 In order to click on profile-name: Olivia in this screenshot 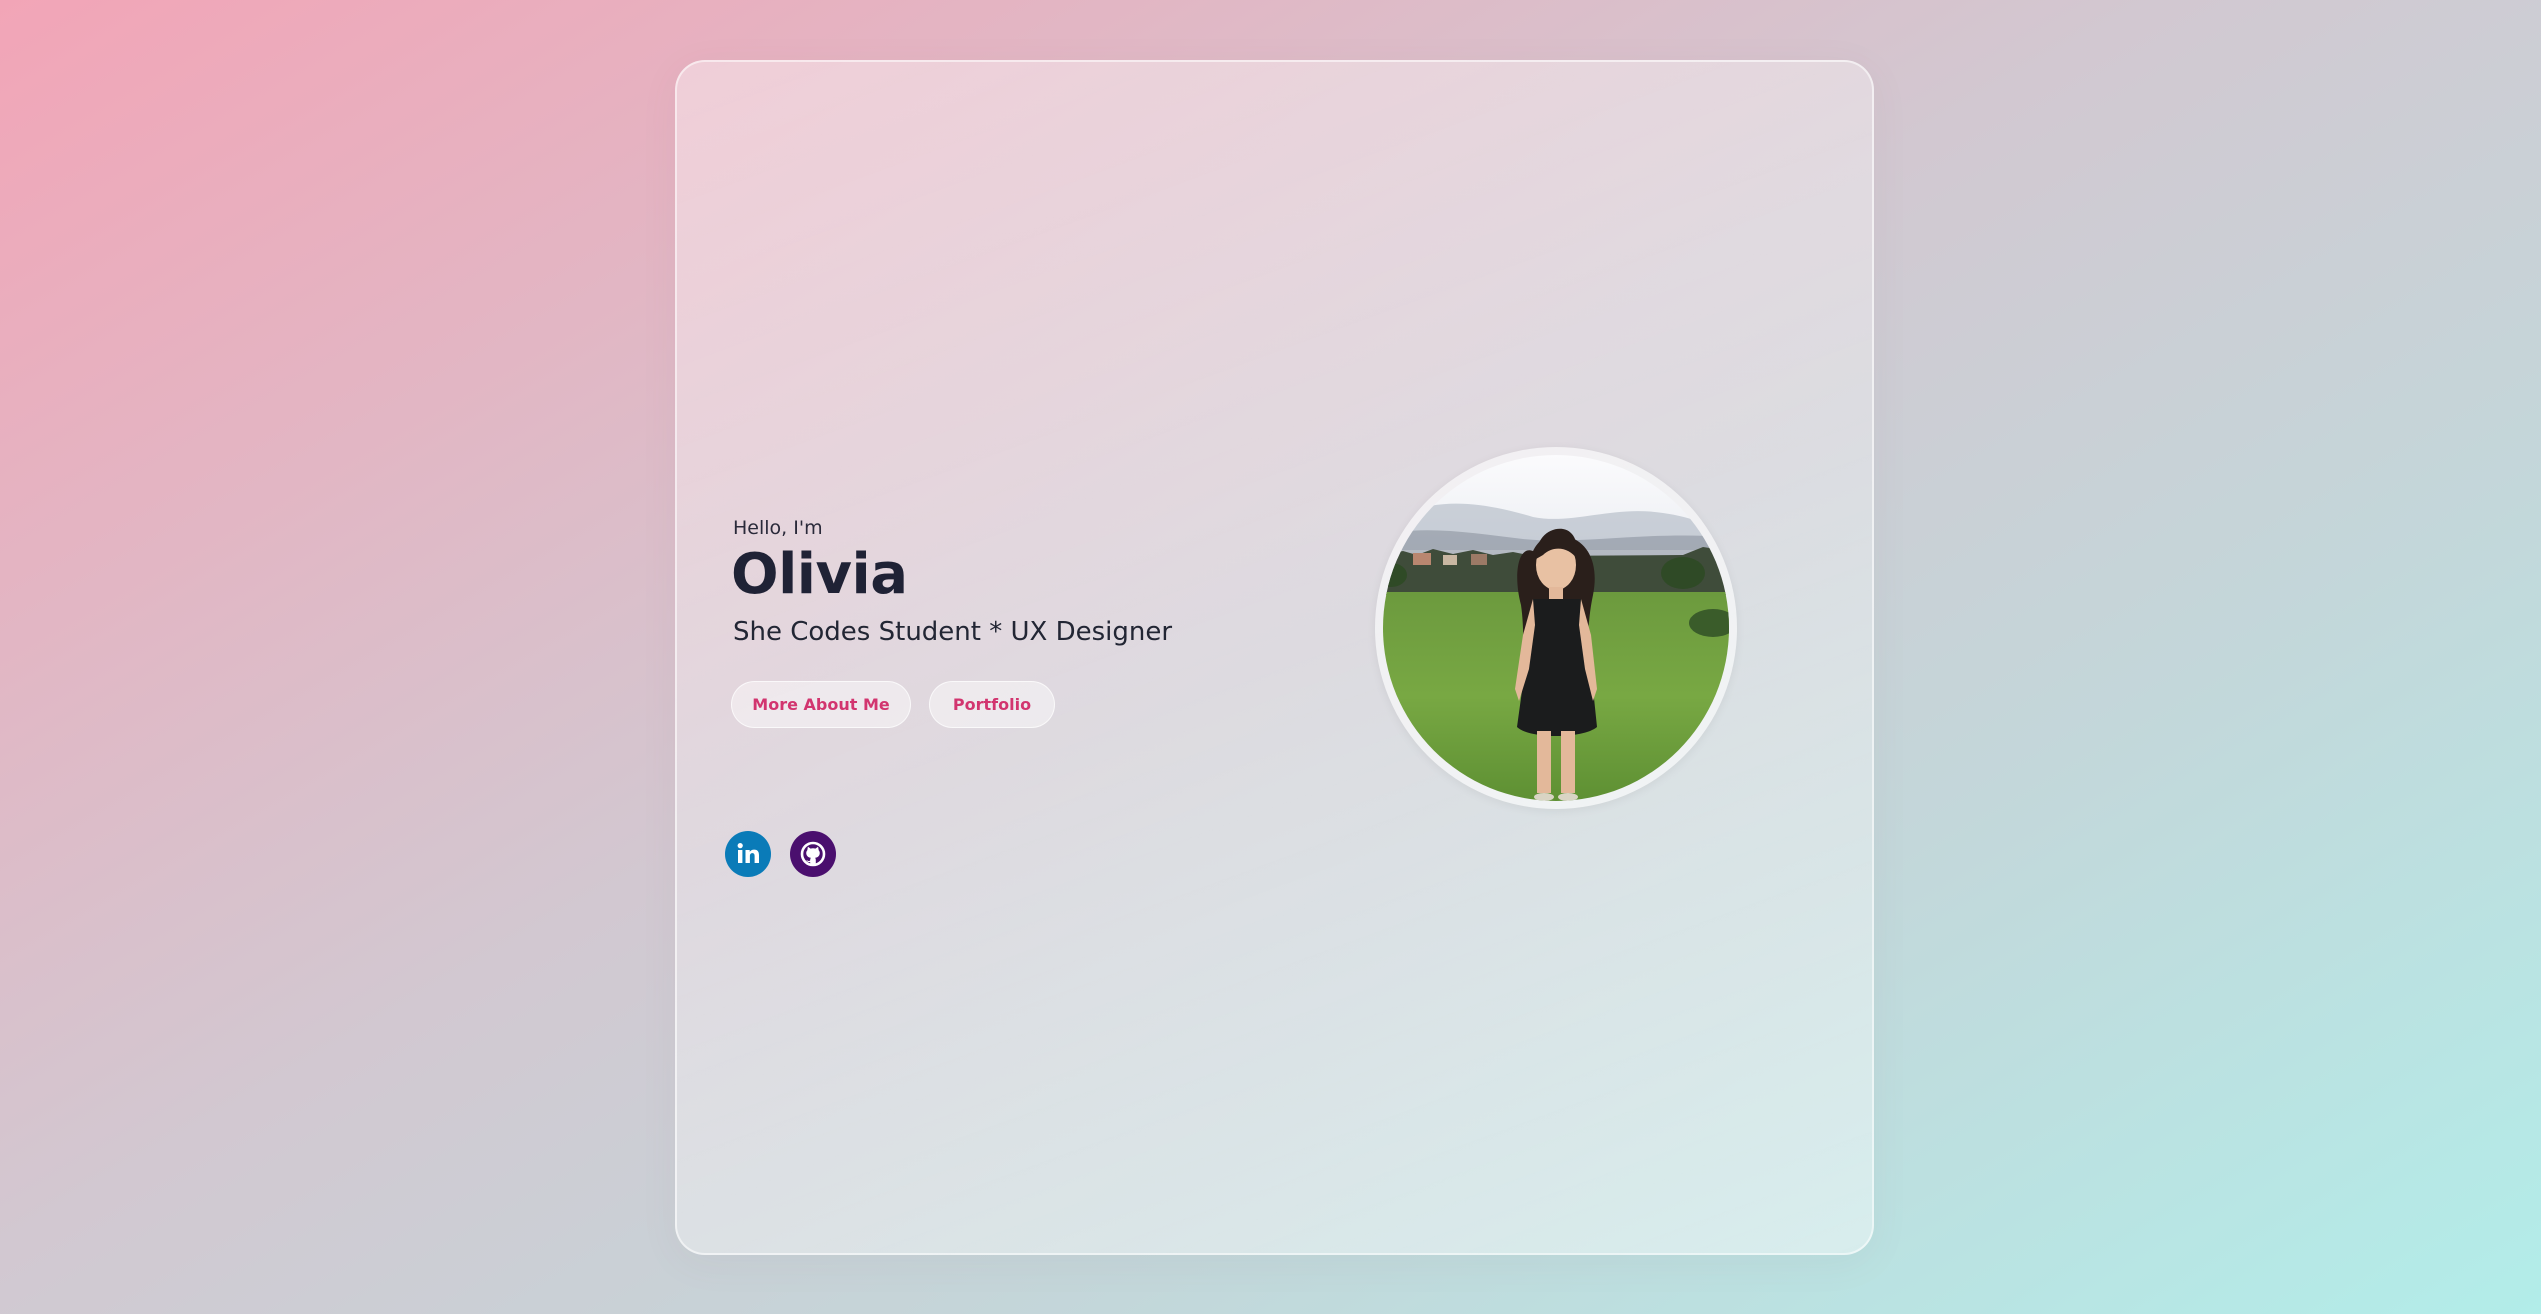, I will do `click(819, 574)`.